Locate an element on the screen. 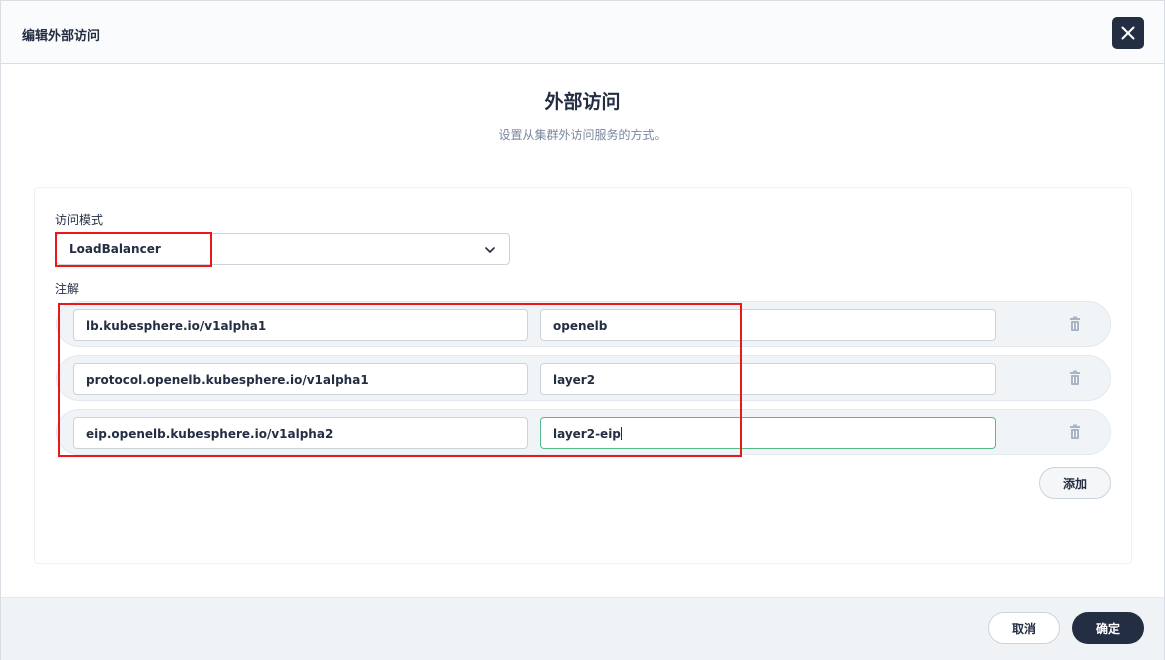 This screenshot has width=1165, height=660. dialog-title: 编辑外部访问 is located at coordinates (61, 36).